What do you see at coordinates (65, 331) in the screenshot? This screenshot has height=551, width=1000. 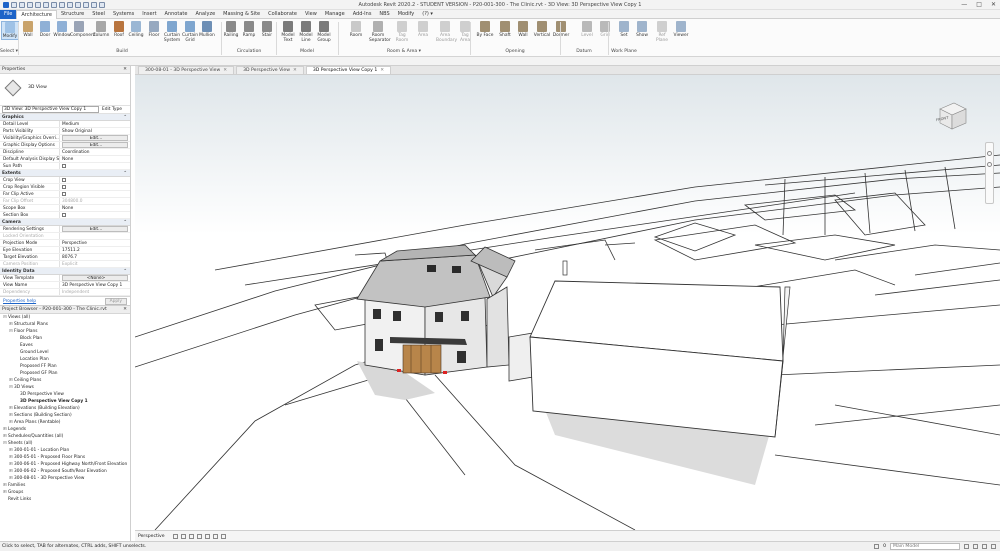 I see `browser-node: ⊟Floor Plans` at bounding box center [65, 331].